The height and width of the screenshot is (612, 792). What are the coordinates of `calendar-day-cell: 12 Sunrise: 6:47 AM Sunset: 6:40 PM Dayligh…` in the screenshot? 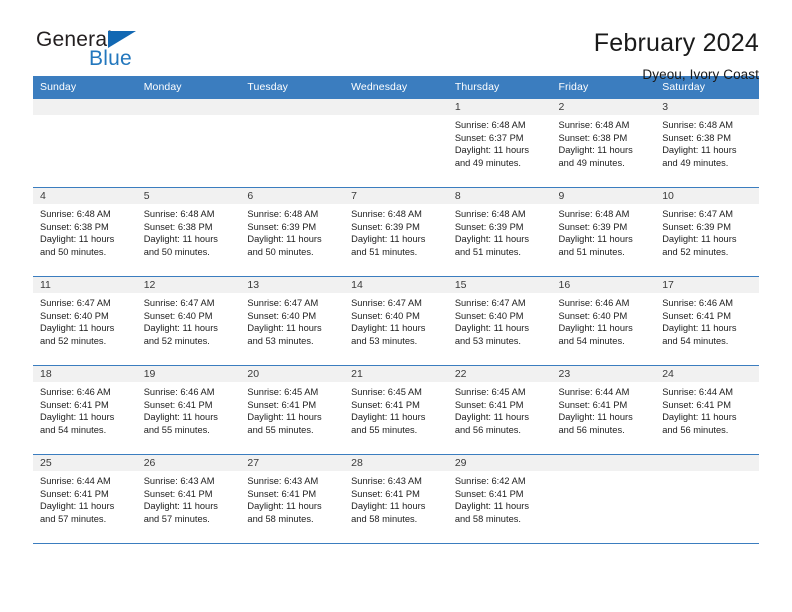 It's located at (188, 321).